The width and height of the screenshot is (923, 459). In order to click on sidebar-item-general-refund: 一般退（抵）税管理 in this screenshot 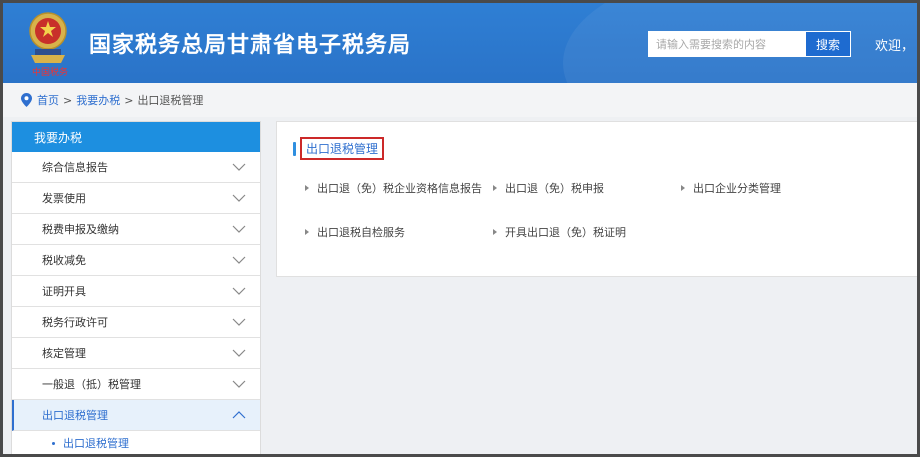, I will do `click(136, 384)`.